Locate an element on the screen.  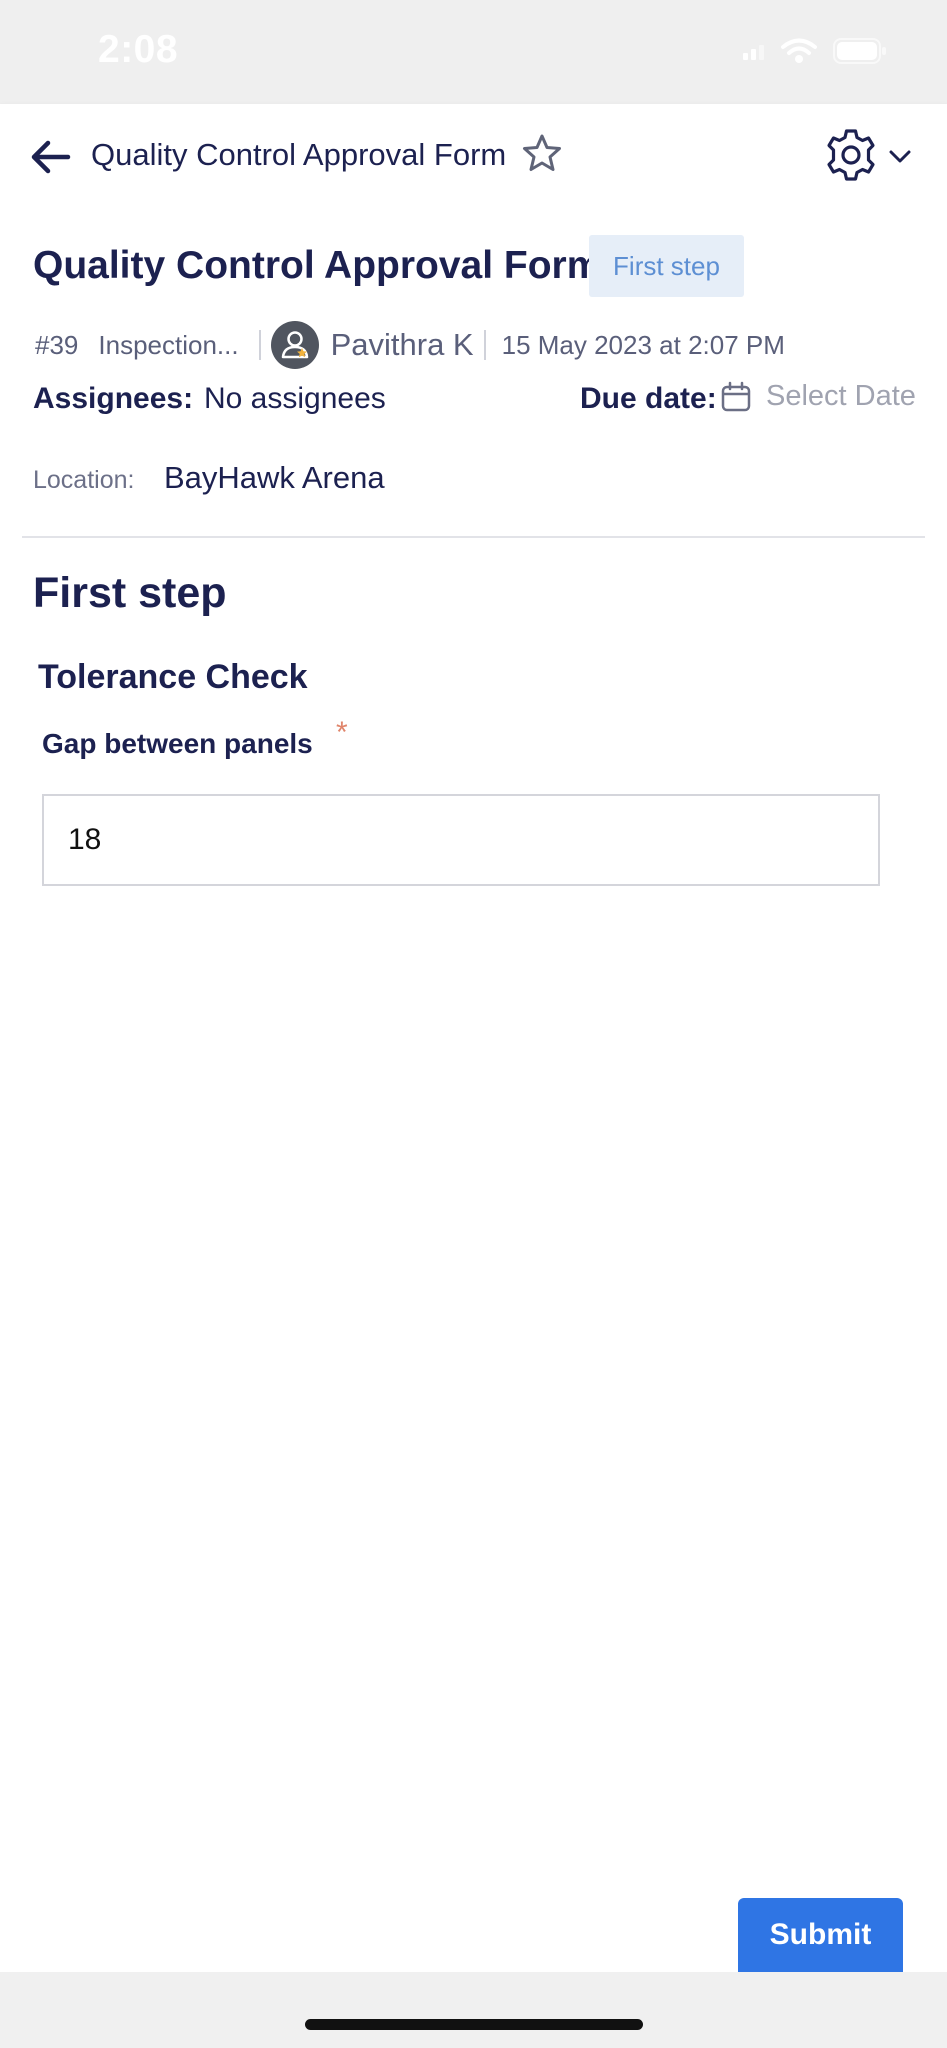
submit-button: Submit is located at coordinates (820, 1935).